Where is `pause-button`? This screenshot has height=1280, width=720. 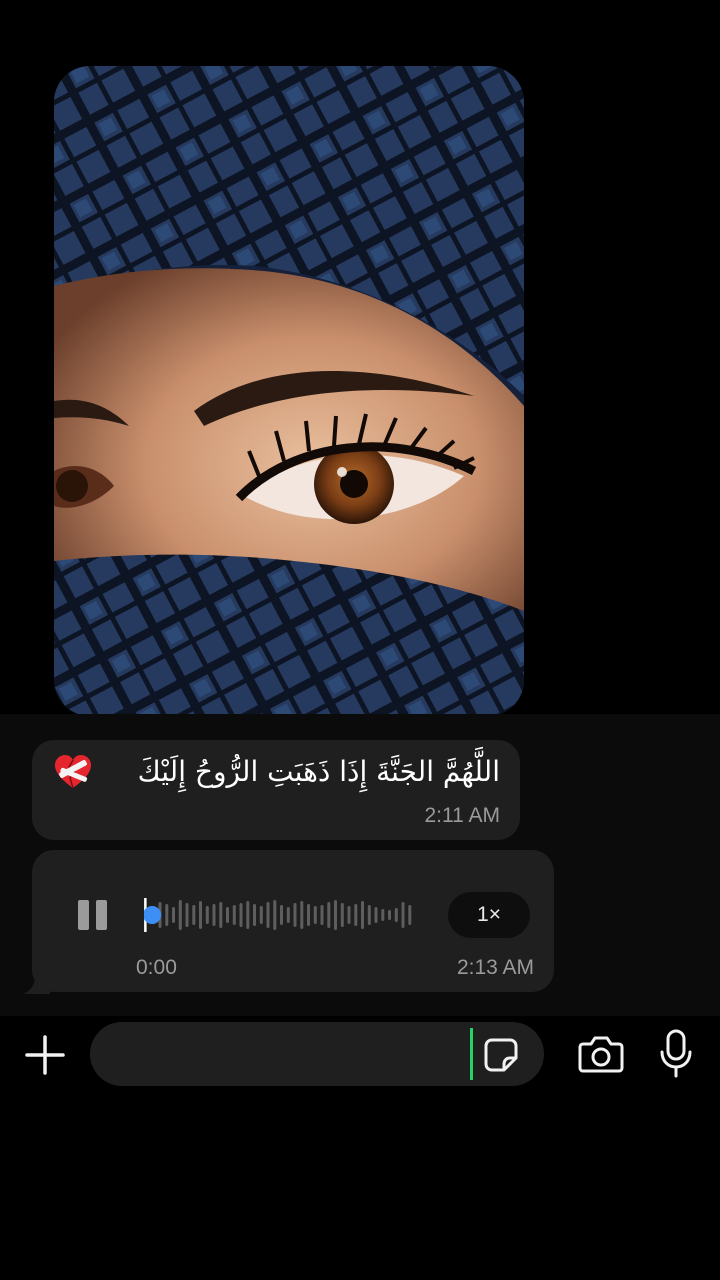 pause-button is located at coordinates (93, 915).